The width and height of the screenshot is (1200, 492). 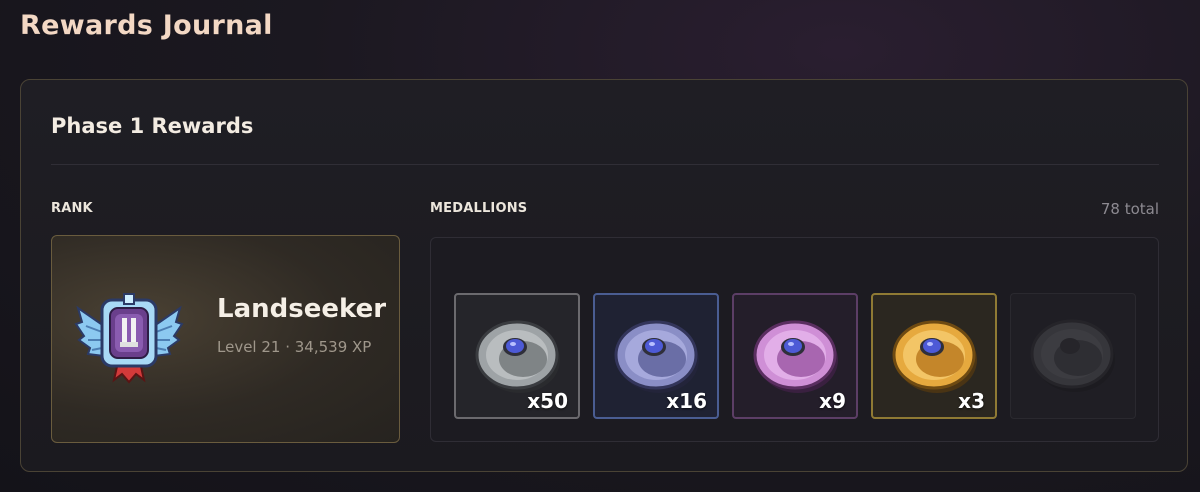 I want to click on medallion-count-blue: x16, so click(x=686, y=401).